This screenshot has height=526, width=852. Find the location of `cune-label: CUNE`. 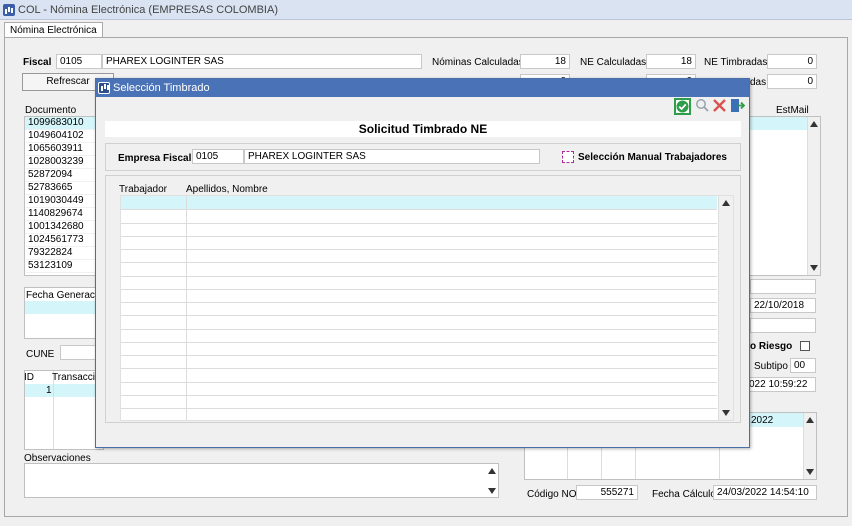

cune-label: CUNE is located at coordinates (40, 354).